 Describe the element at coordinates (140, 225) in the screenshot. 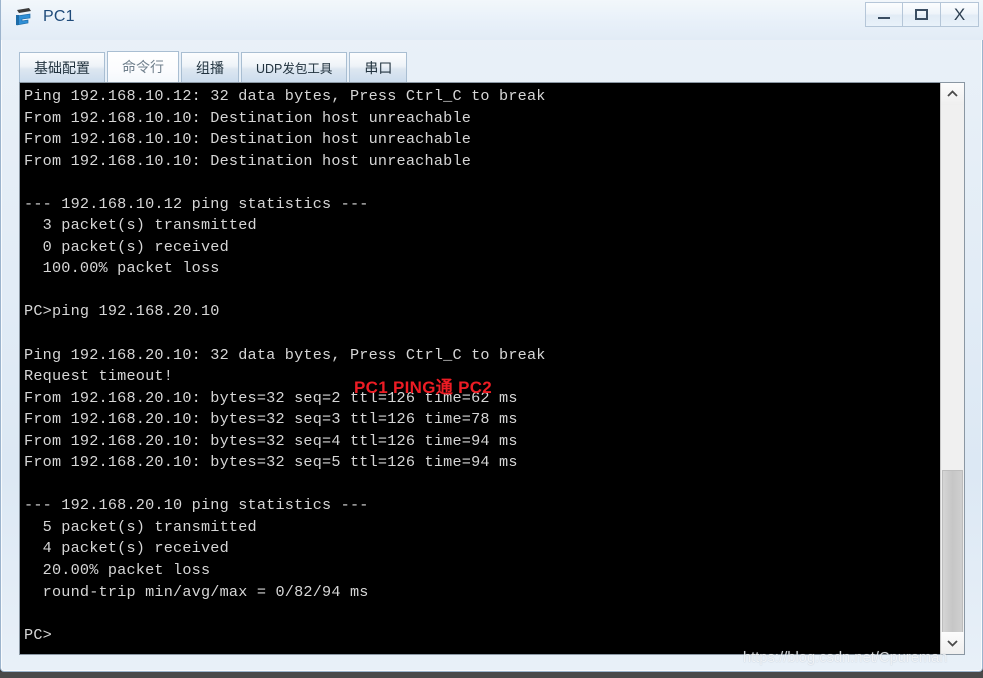

I see `terminal-line: 3 packet(s) transmitted` at that location.